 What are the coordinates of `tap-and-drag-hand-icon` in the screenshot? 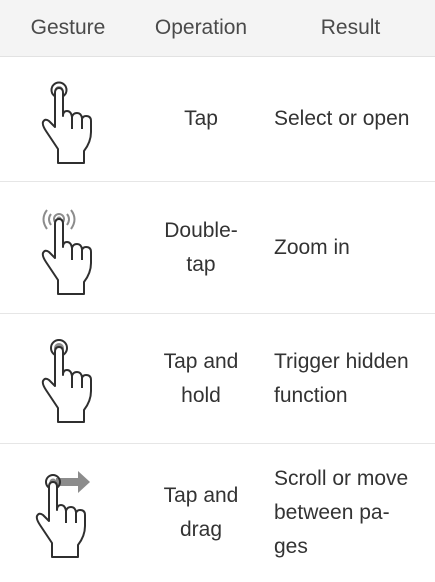 It's located at (68, 513).